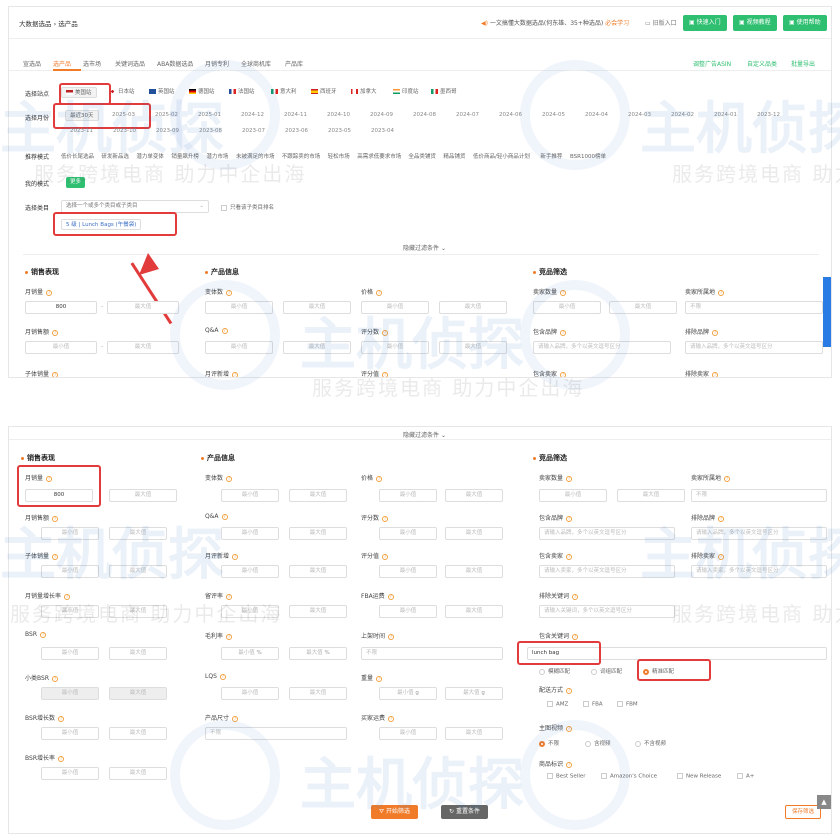 The height and width of the screenshot is (840, 840). I want to click on delivery-amz: AMZ, so click(557, 704).